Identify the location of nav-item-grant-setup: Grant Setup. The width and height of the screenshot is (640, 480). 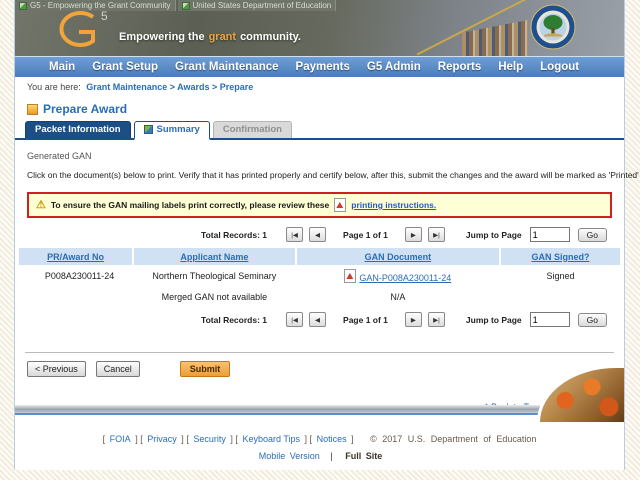
(125, 67).